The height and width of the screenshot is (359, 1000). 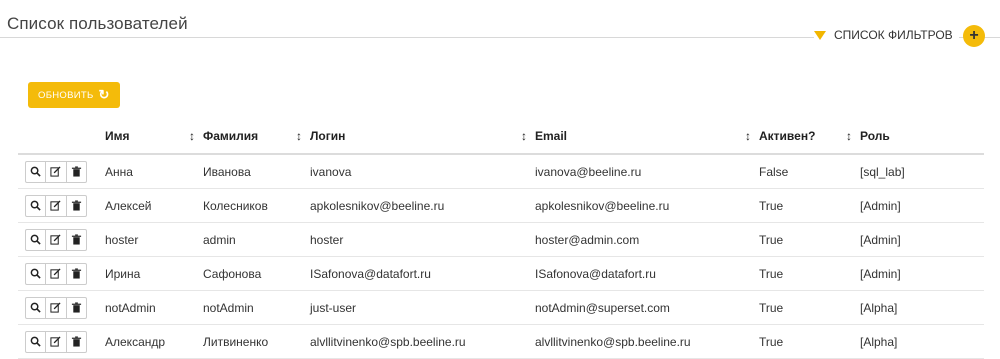 What do you see at coordinates (154, 137) in the screenshot?
I see `column-header-first-name: Имя ↕` at bounding box center [154, 137].